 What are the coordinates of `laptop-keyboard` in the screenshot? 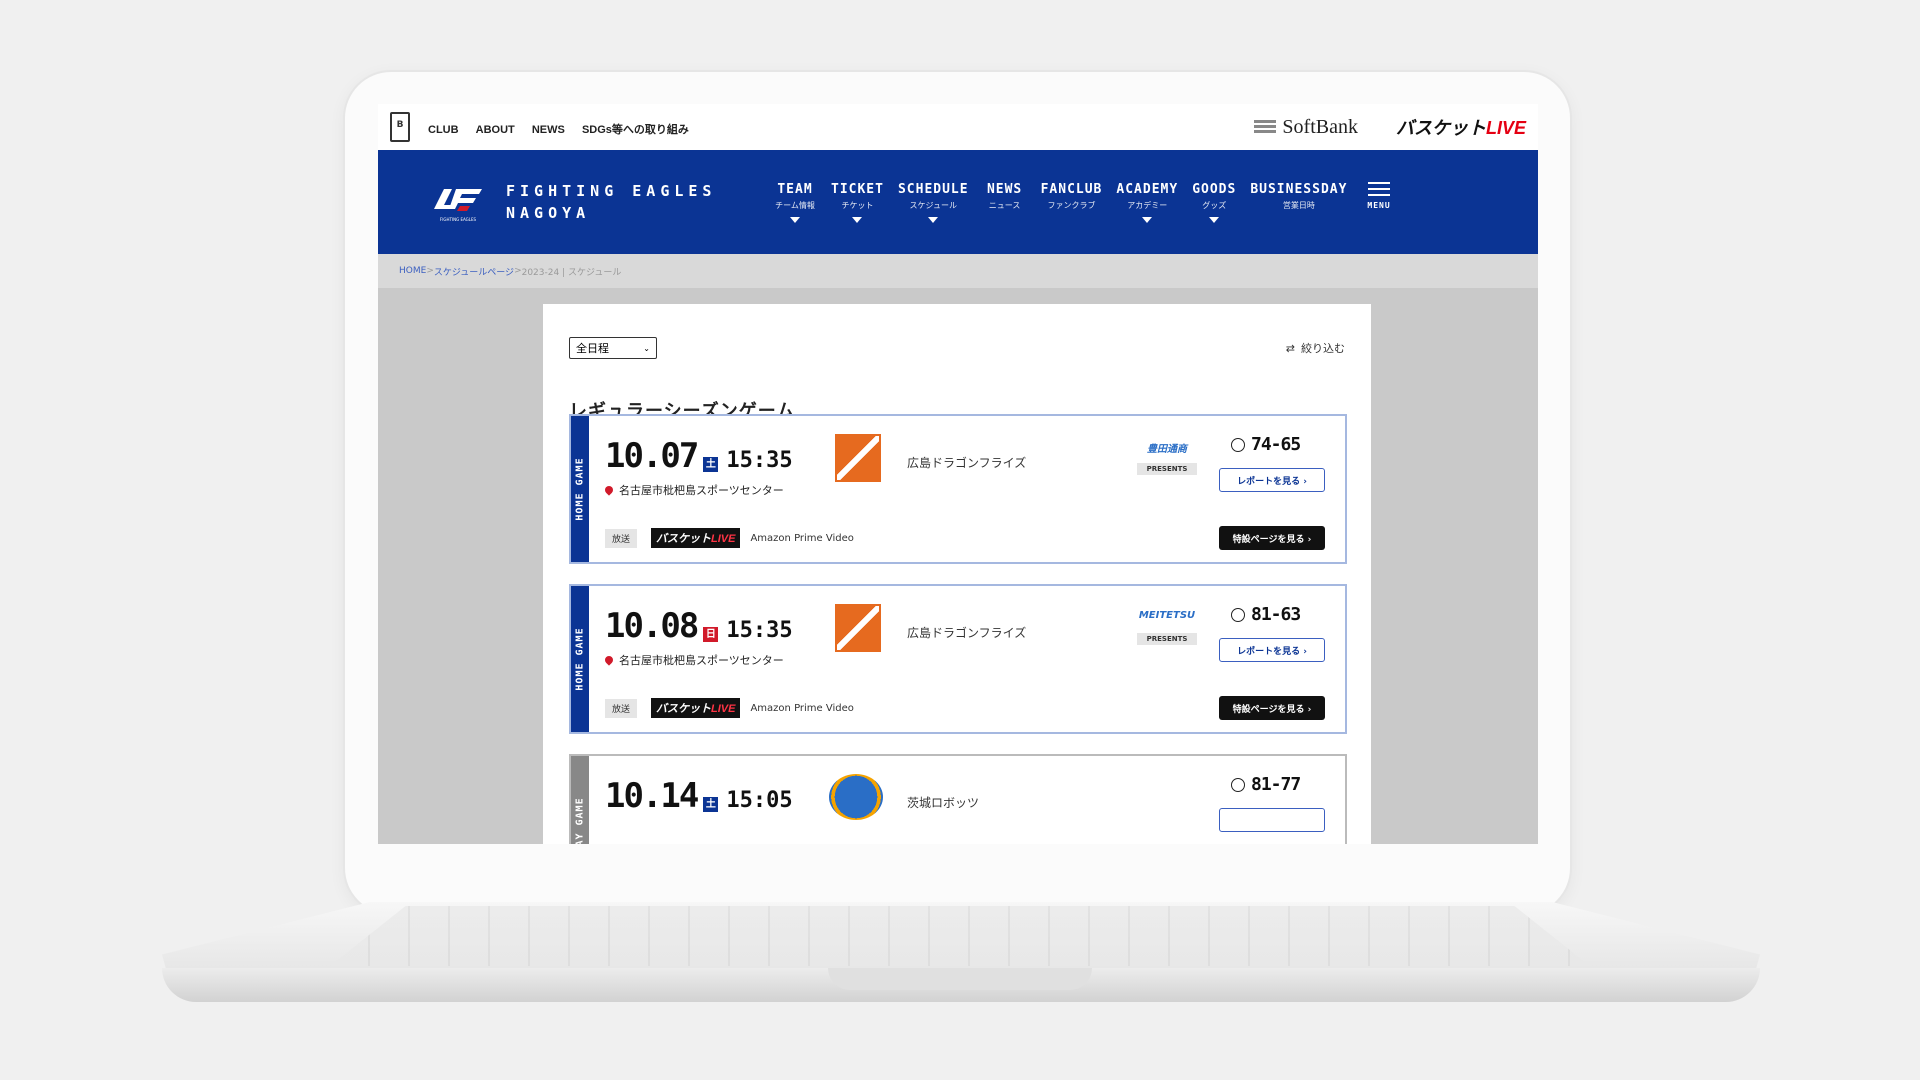 It's located at (960, 936).